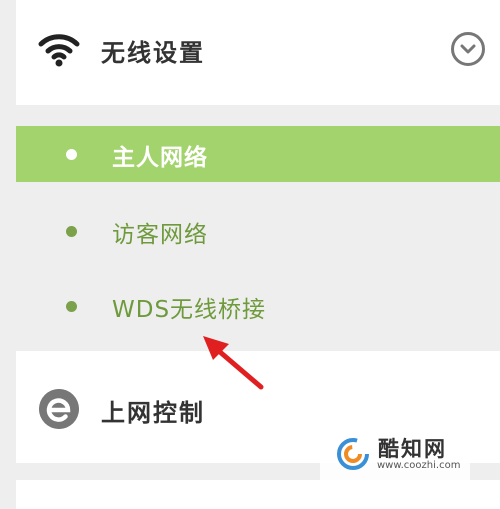  What do you see at coordinates (160, 158) in the screenshot?
I see `submenu-item-label: 主人网络` at bounding box center [160, 158].